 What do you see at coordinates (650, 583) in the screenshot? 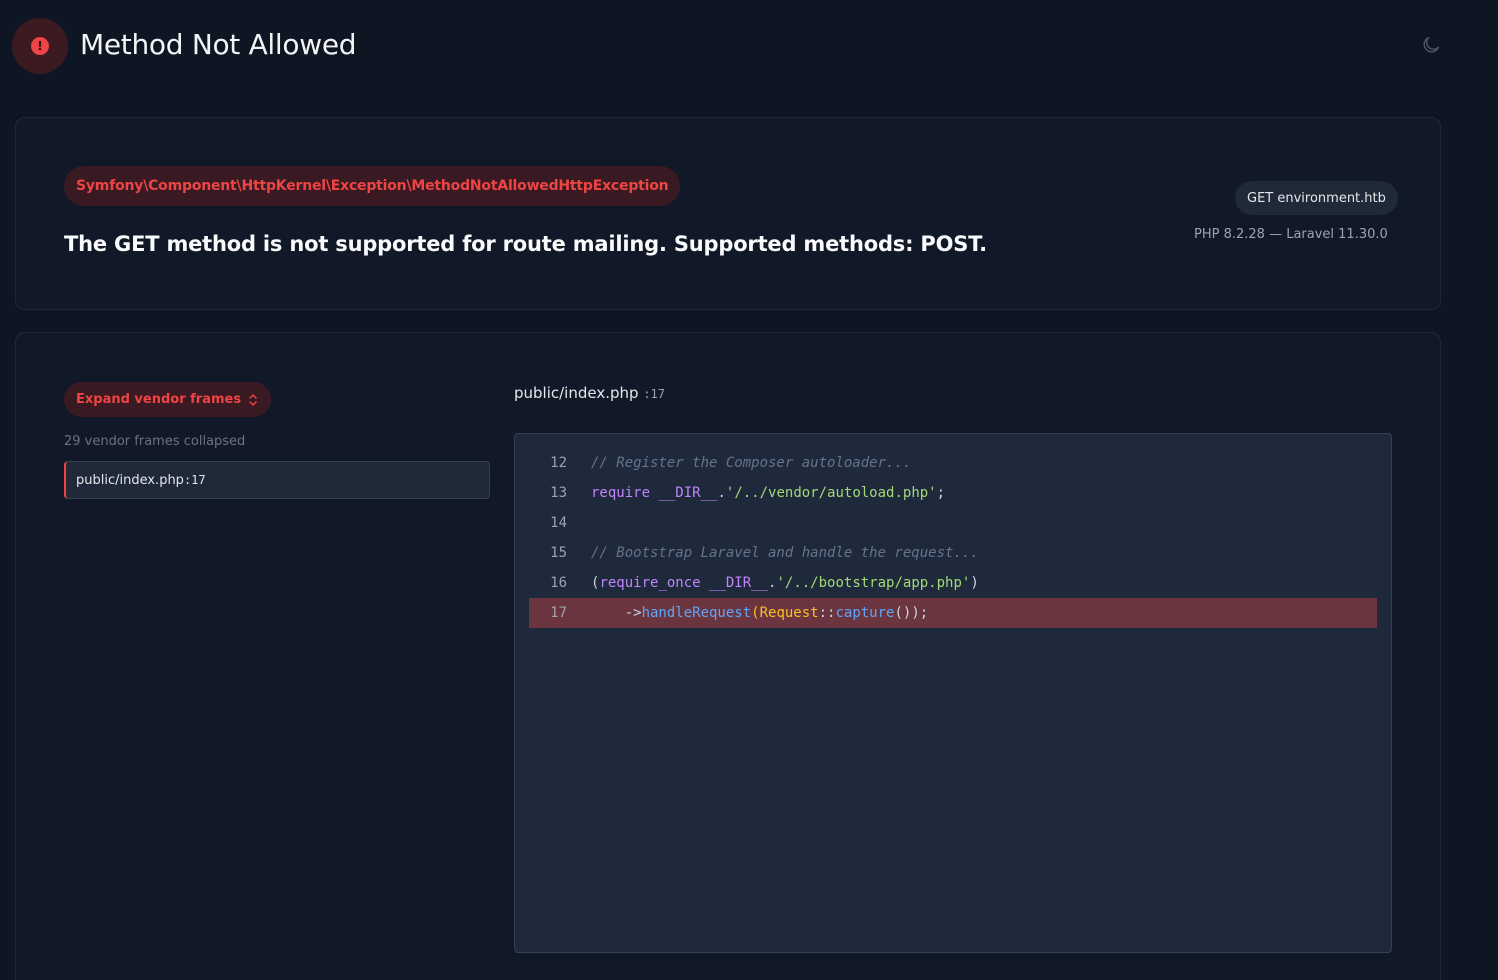
I see `code-keyword: require_once` at bounding box center [650, 583].